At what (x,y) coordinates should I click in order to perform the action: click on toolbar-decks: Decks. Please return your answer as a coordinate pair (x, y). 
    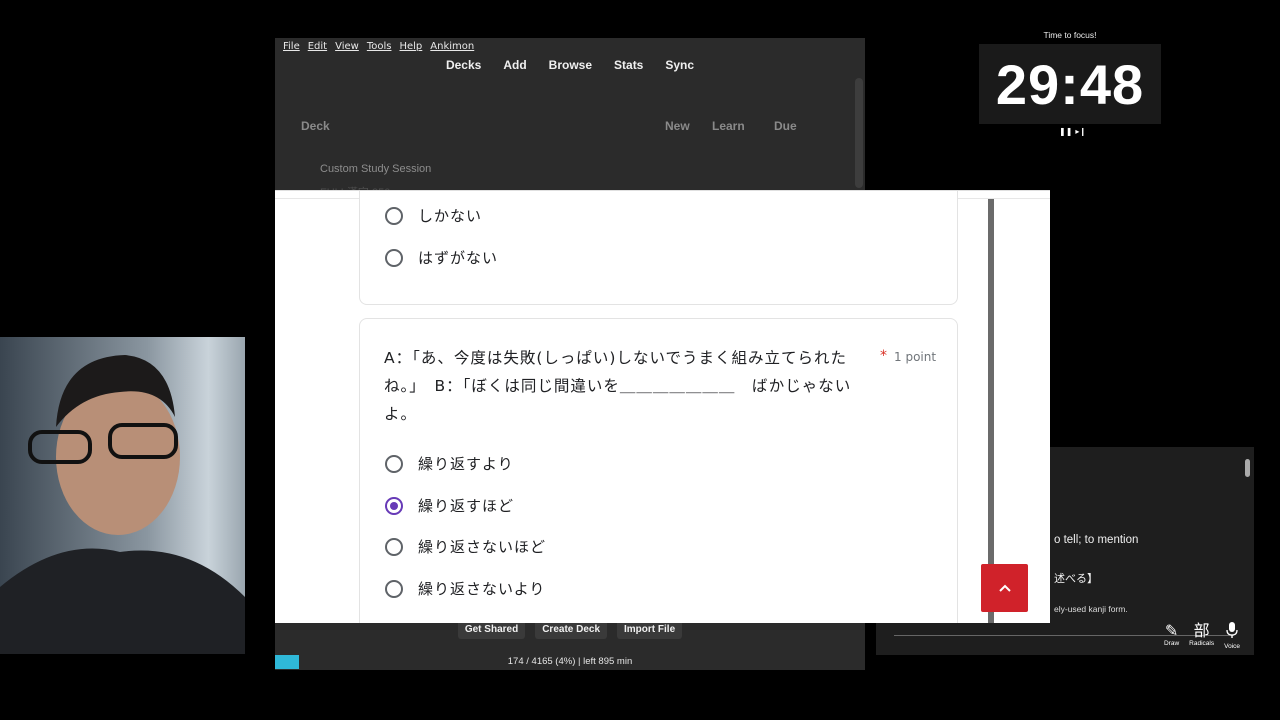
    Looking at the image, I should click on (463, 67).